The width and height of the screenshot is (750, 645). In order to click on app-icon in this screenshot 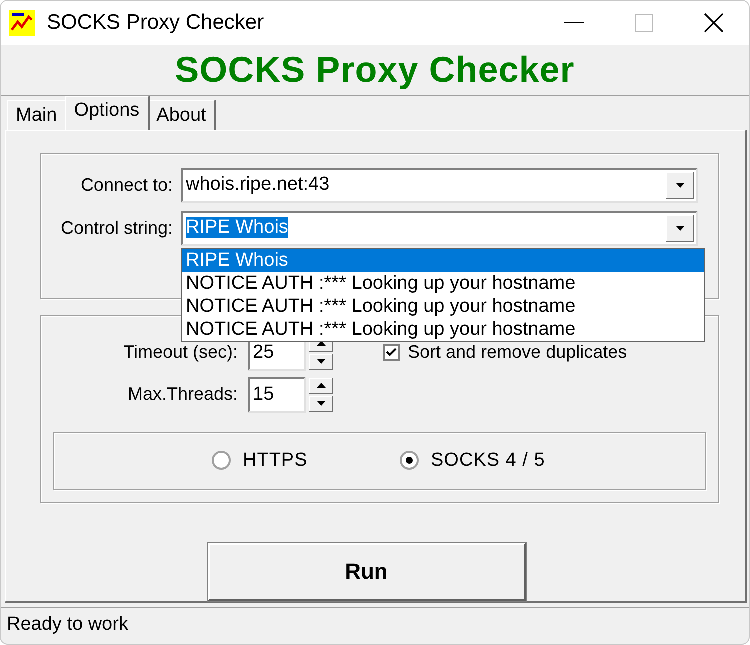, I will do `click(22, 23)`.